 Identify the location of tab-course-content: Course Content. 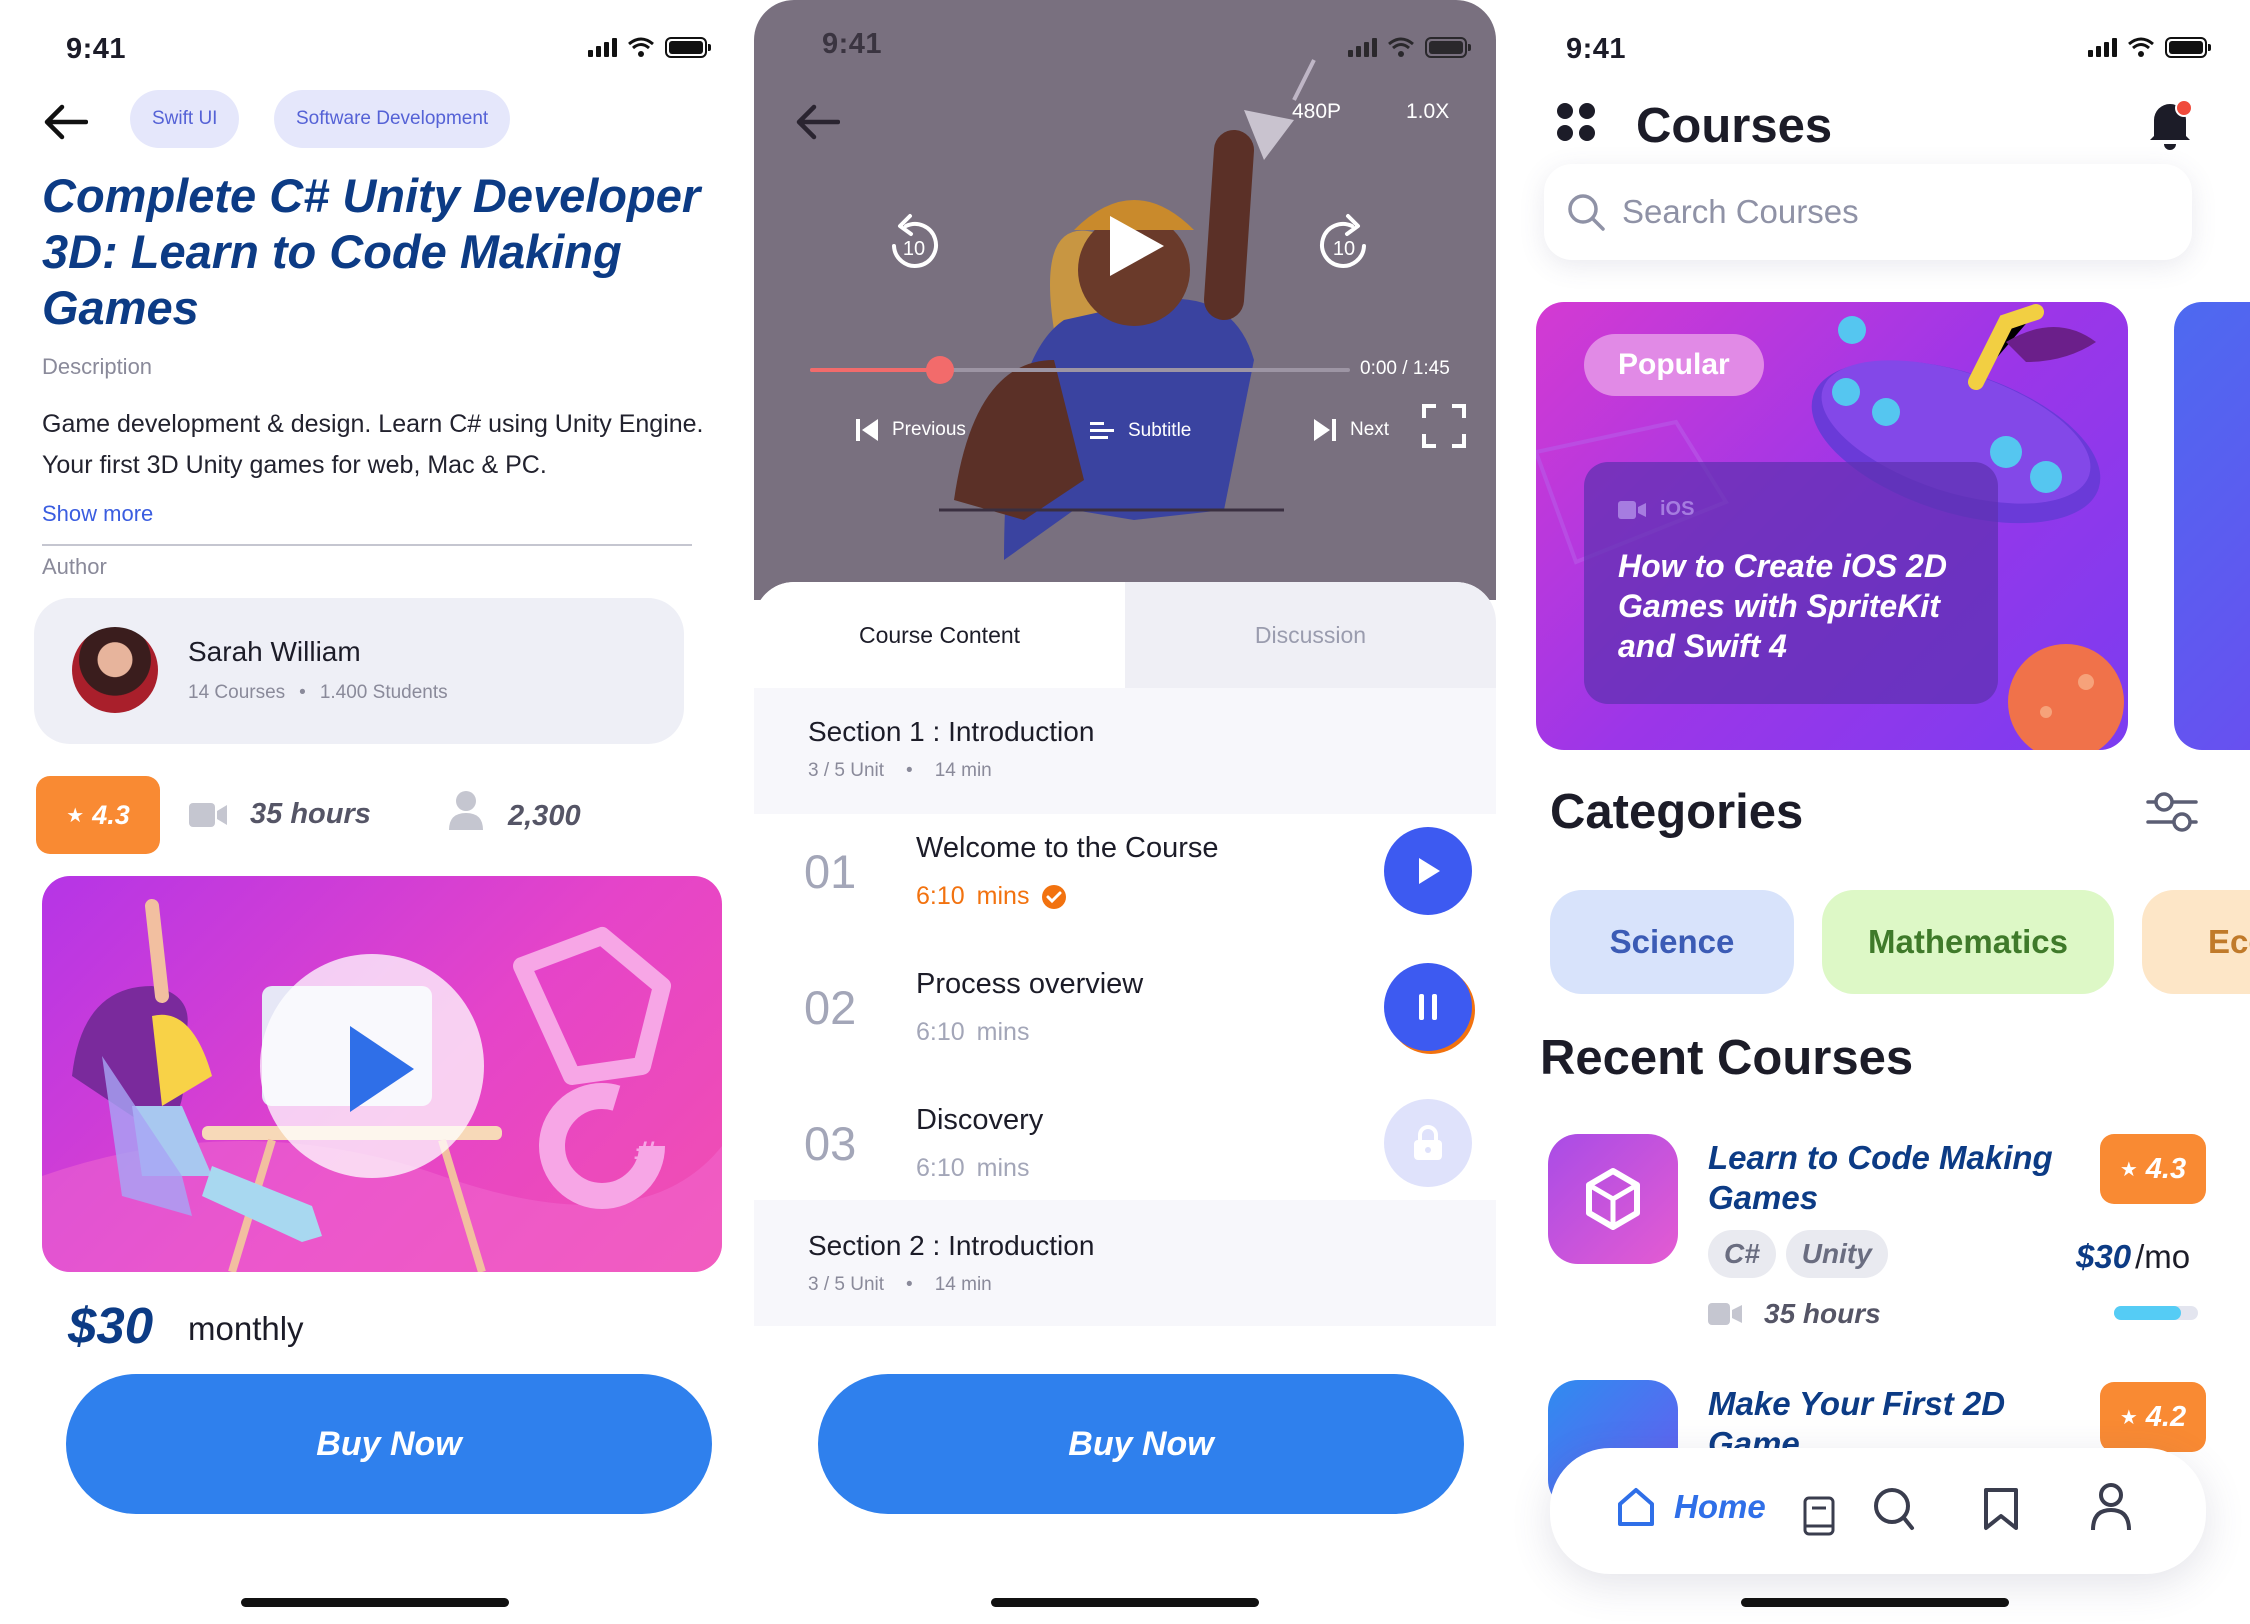
(939, 635).